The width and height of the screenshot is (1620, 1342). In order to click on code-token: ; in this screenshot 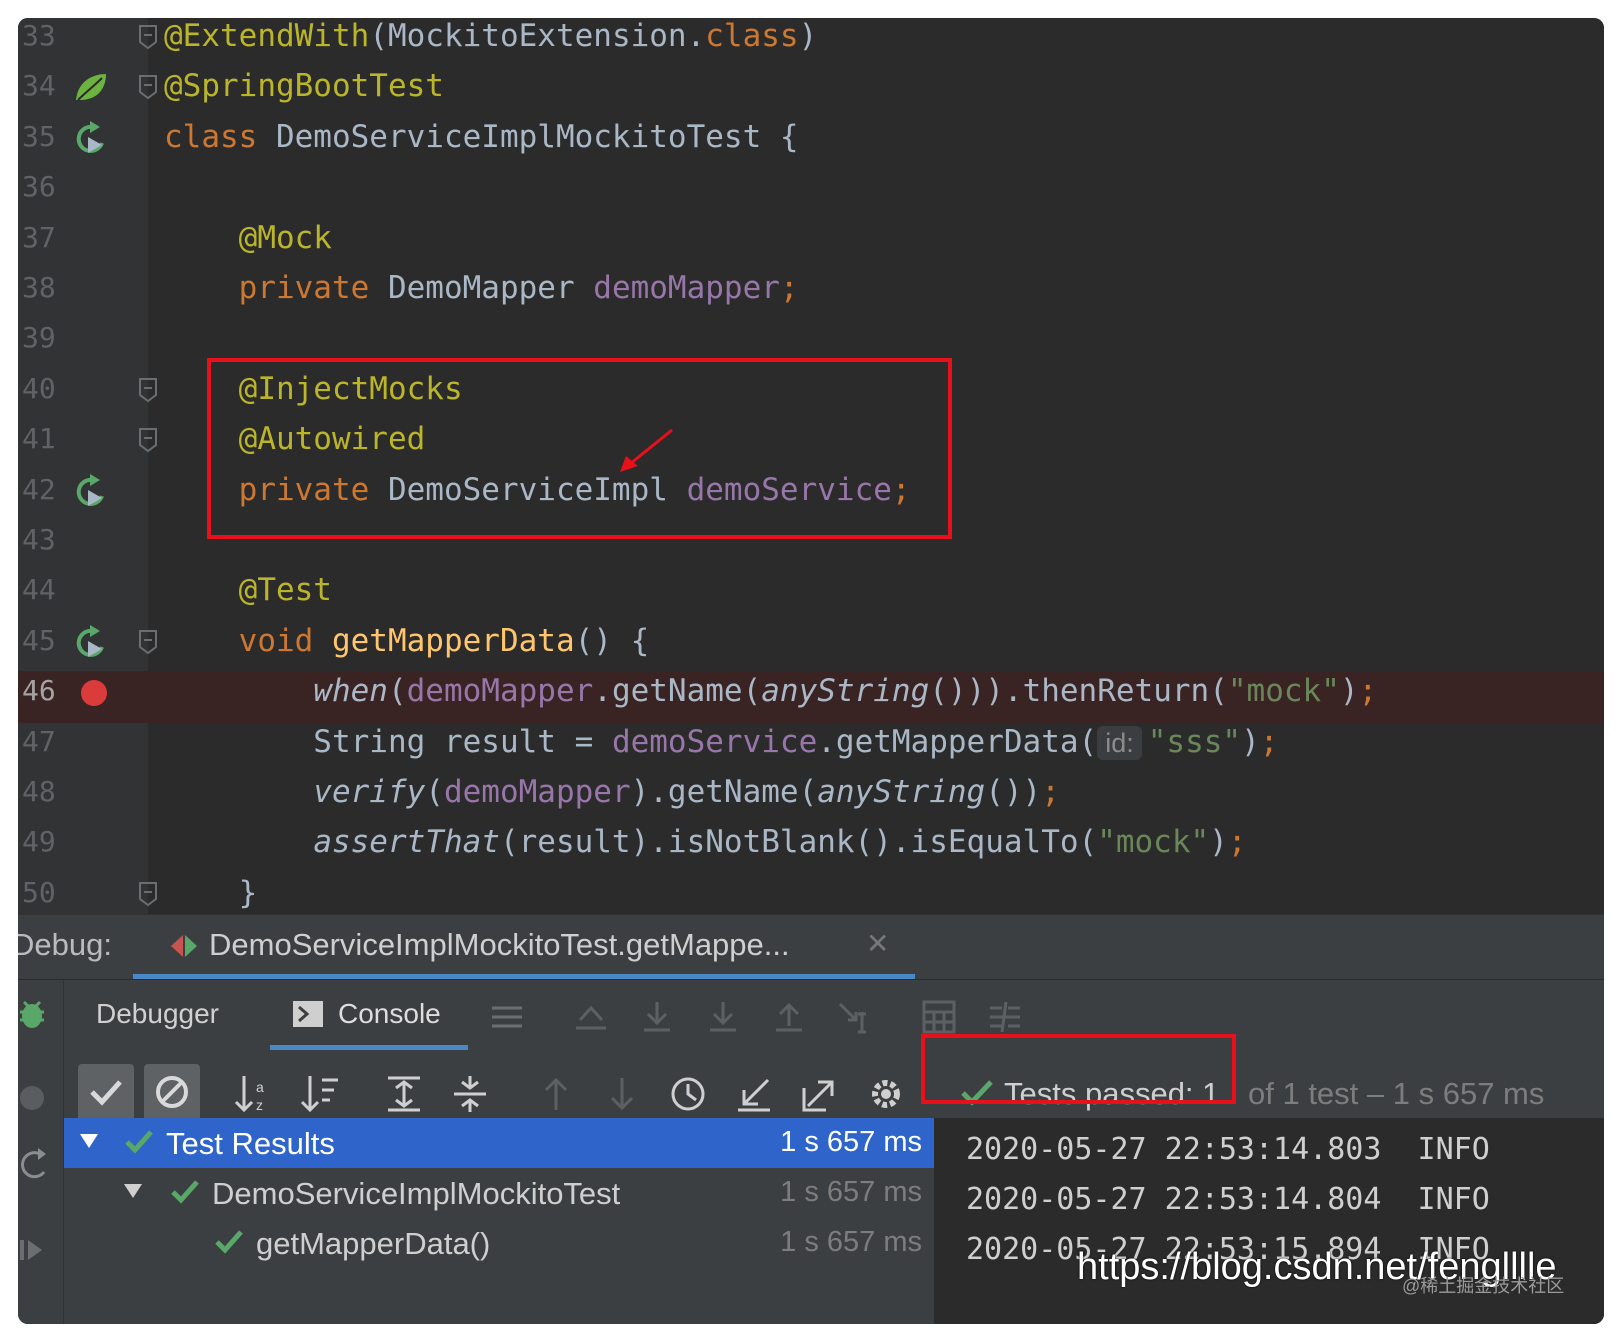, I will do `click(901, 490)`.